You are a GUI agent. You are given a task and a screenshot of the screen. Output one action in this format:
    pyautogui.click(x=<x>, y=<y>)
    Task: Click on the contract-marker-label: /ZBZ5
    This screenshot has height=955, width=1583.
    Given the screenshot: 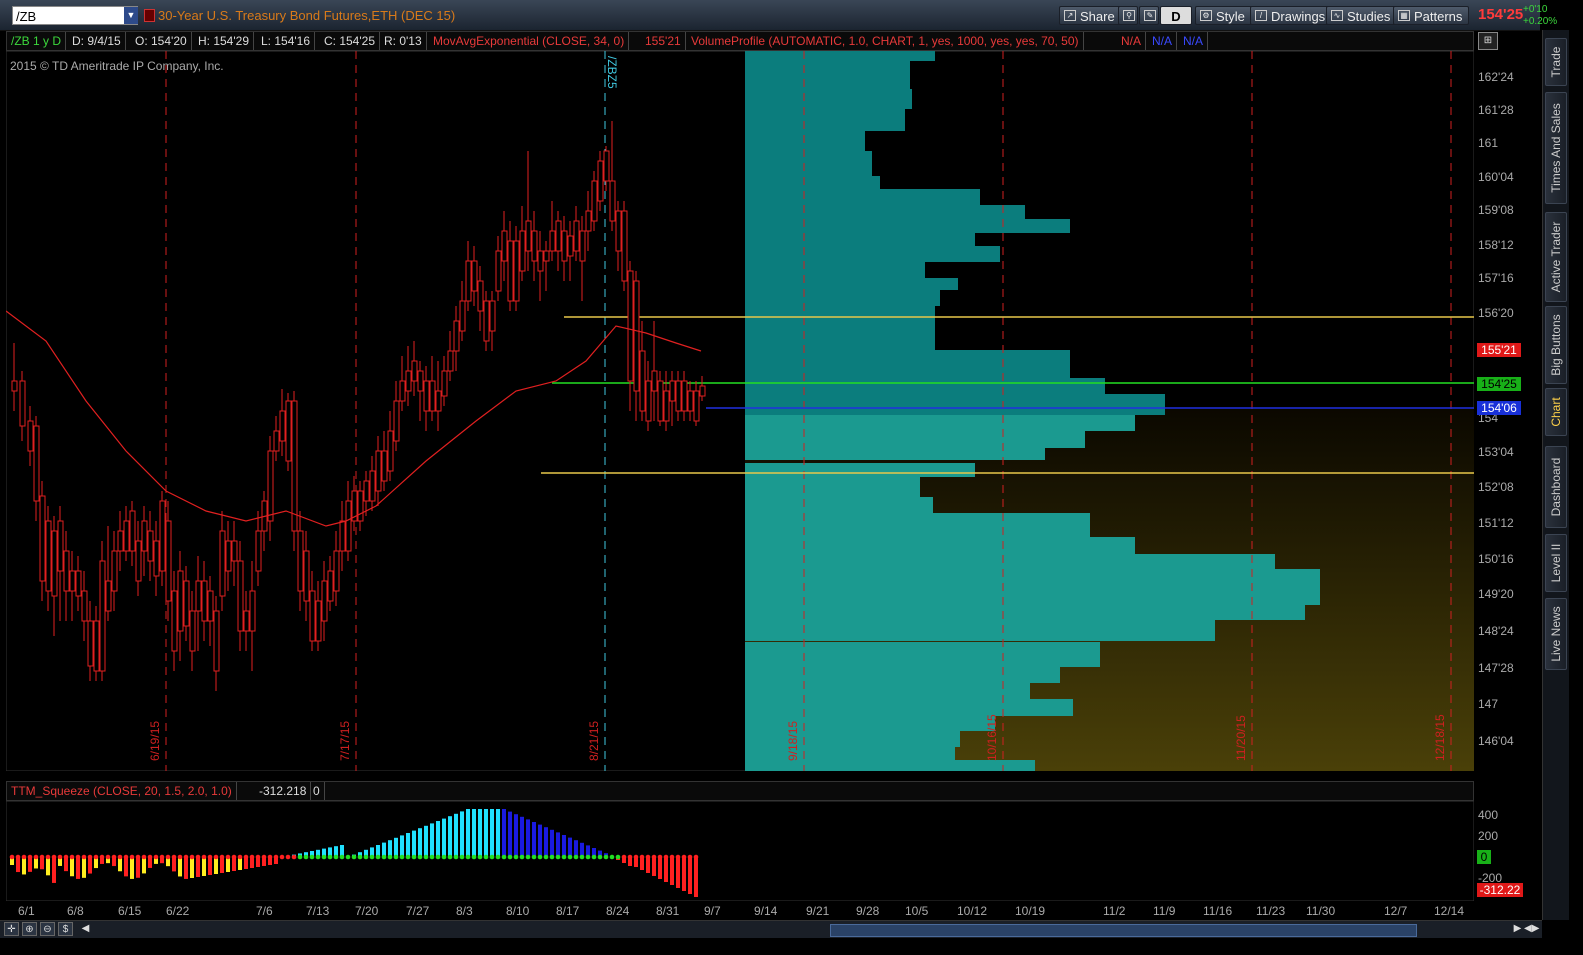 What is the action you would take?
    pyautogui.click(x=612, y=72)
    